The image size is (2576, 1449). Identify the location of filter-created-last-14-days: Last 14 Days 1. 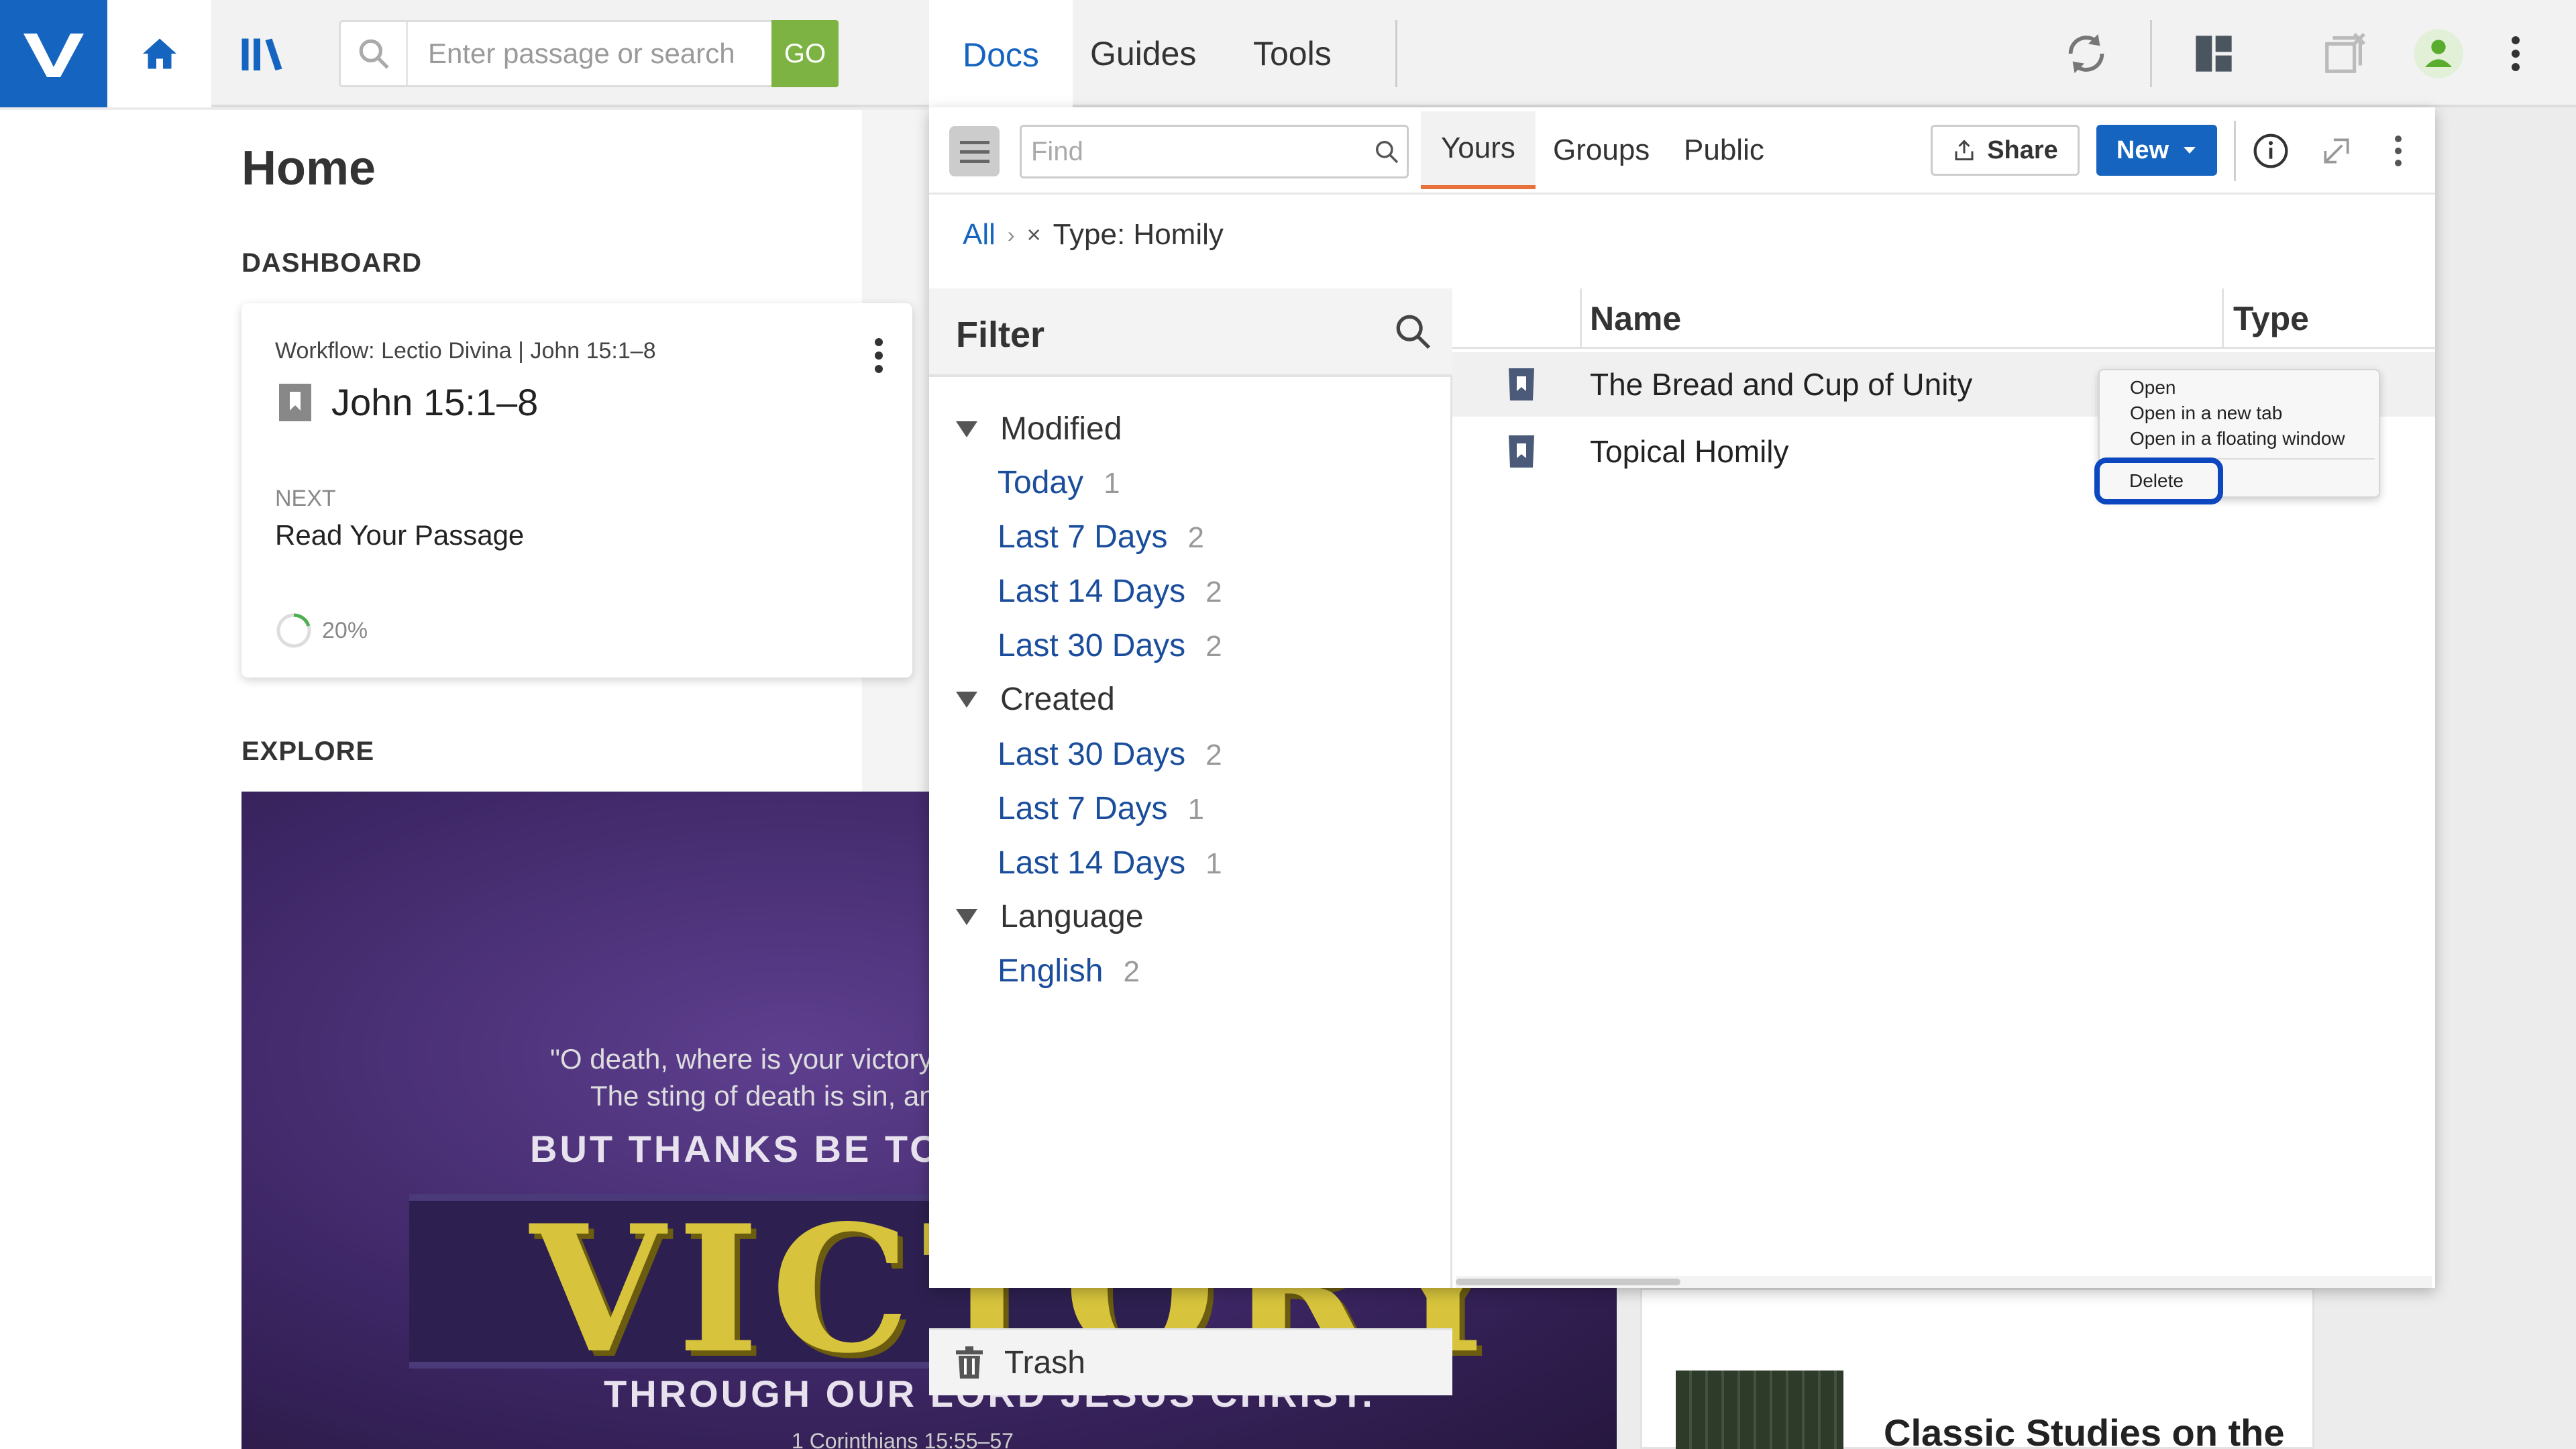
(1110, 863).